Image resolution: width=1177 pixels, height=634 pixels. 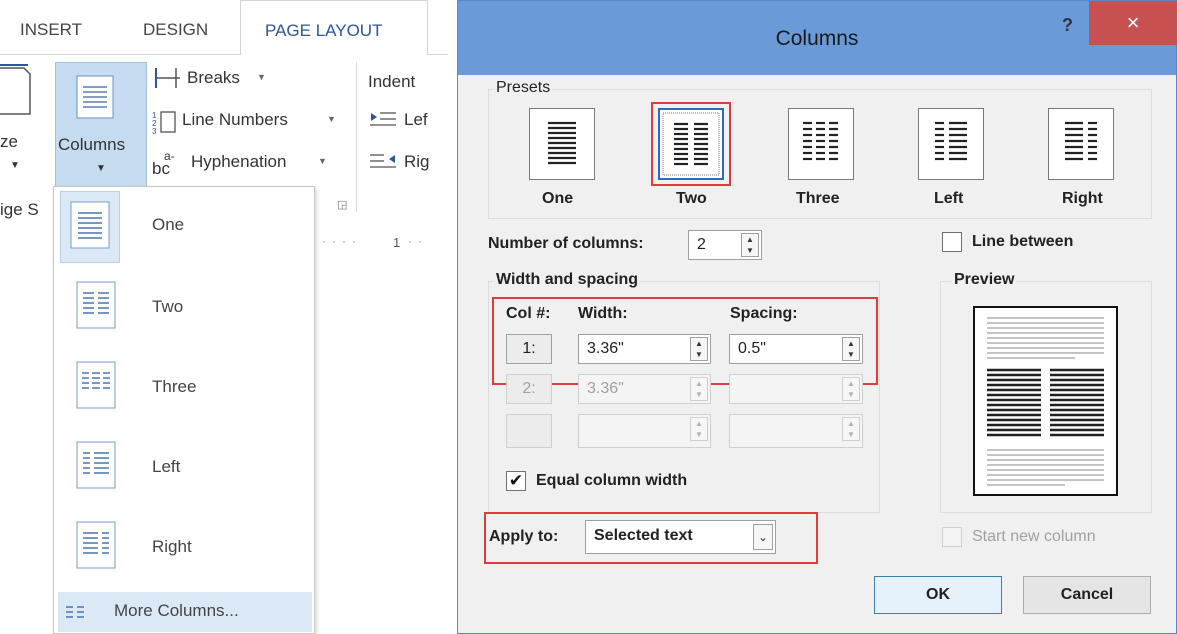 I want to click on col-header: Col #:, so click(x=528, y=313).